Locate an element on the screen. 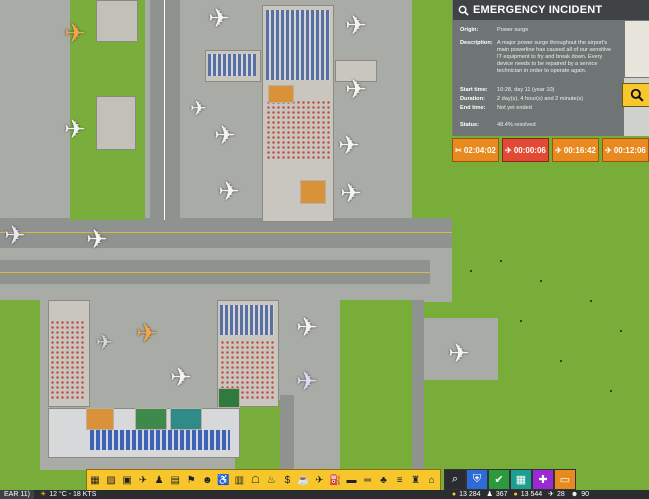 This screenshot has width=649, height=499. seating-area is located at coordinates (247, 320).